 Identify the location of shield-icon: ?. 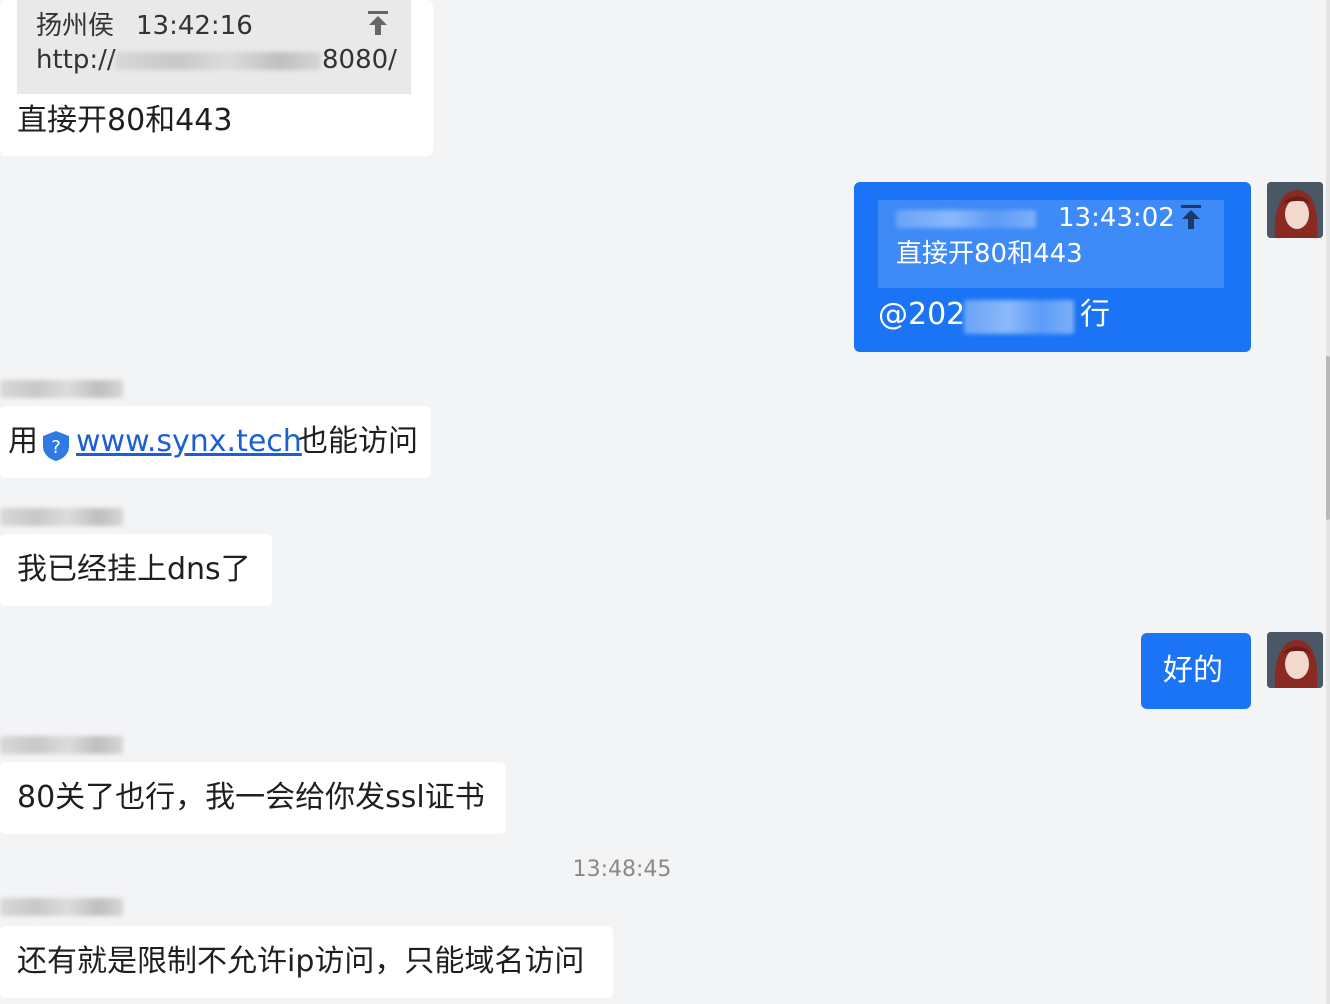
(56, 446).